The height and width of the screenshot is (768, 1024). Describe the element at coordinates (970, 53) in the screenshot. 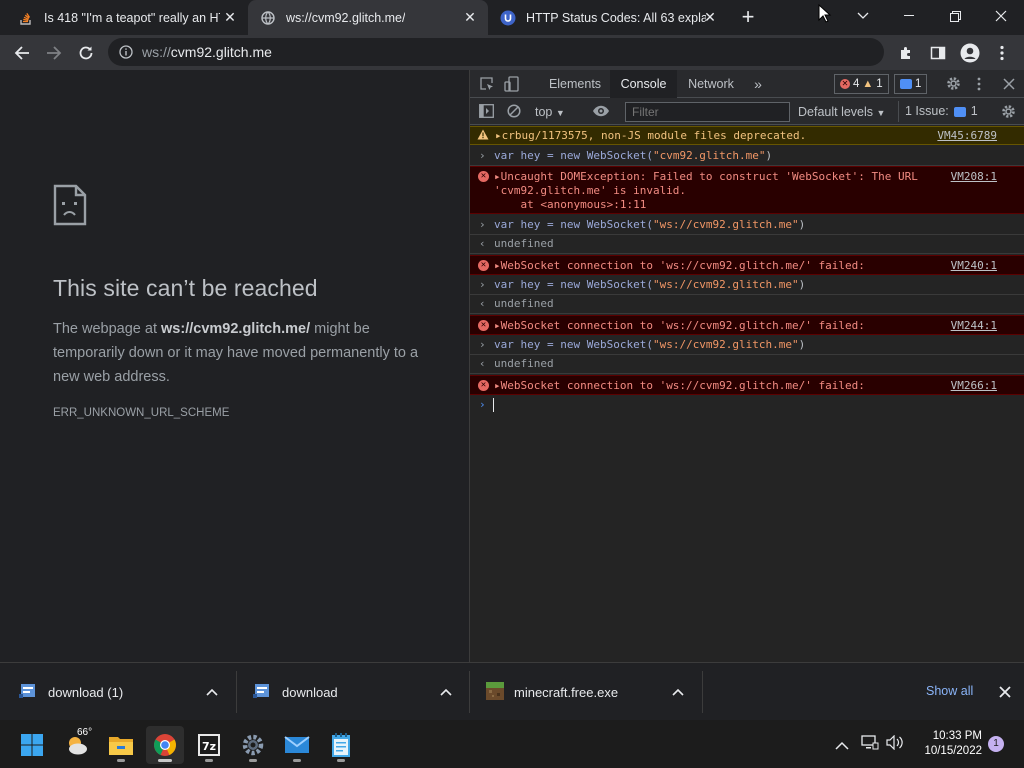

I see `profile-avatar` at that location.